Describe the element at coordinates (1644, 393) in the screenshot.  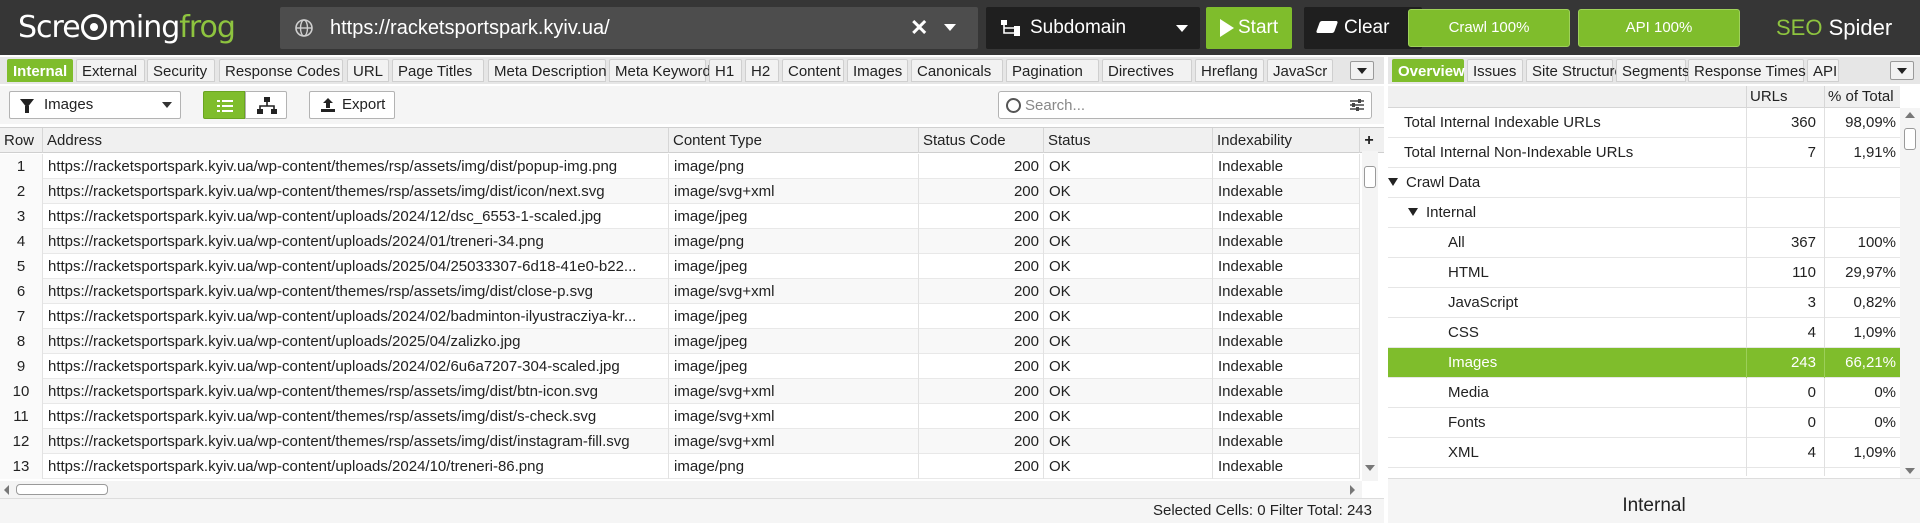
I see `overview-row: Media 0 0%` at that location.